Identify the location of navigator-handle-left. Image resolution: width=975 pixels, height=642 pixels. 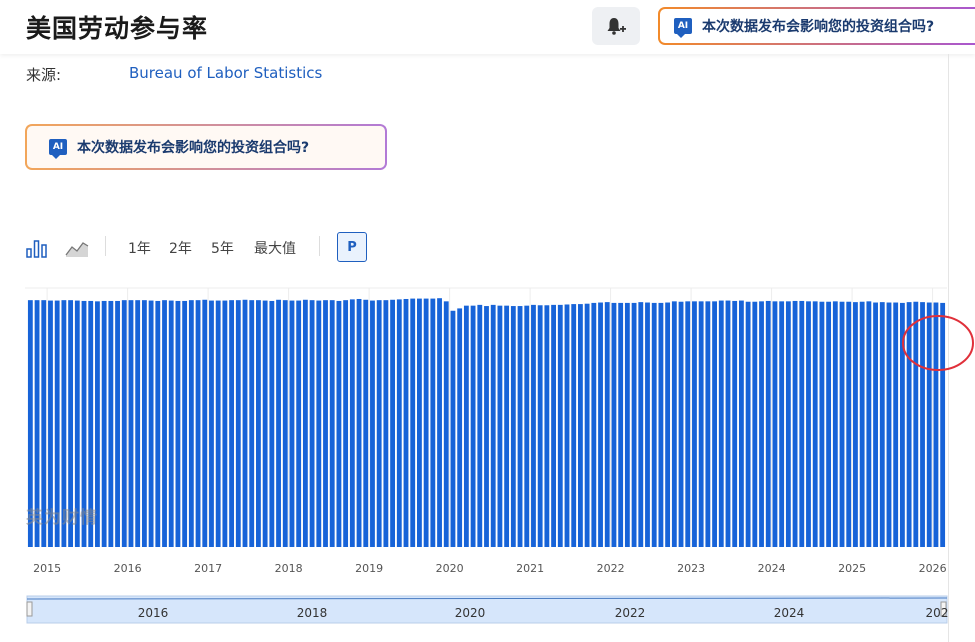
(29, 609).